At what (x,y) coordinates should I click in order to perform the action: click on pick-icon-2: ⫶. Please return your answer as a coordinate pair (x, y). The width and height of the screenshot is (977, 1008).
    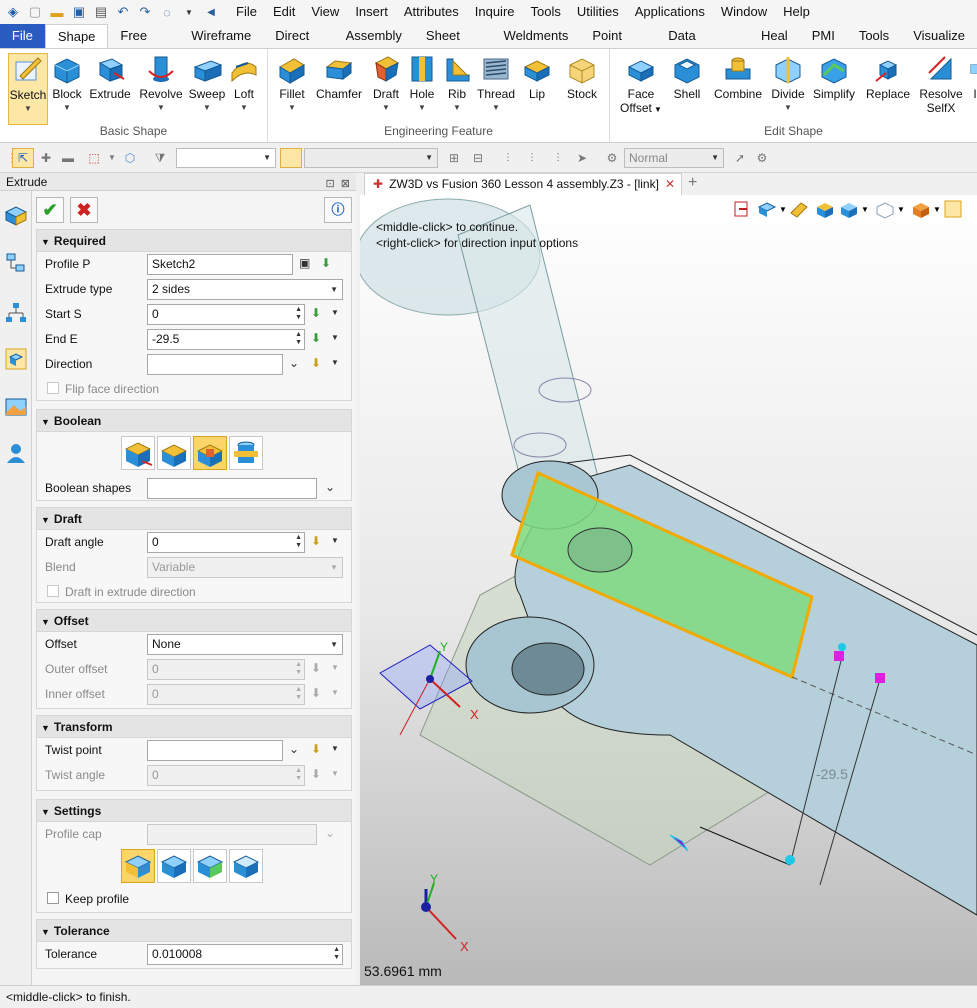
    Looking at the image, I should click on (532, 158).